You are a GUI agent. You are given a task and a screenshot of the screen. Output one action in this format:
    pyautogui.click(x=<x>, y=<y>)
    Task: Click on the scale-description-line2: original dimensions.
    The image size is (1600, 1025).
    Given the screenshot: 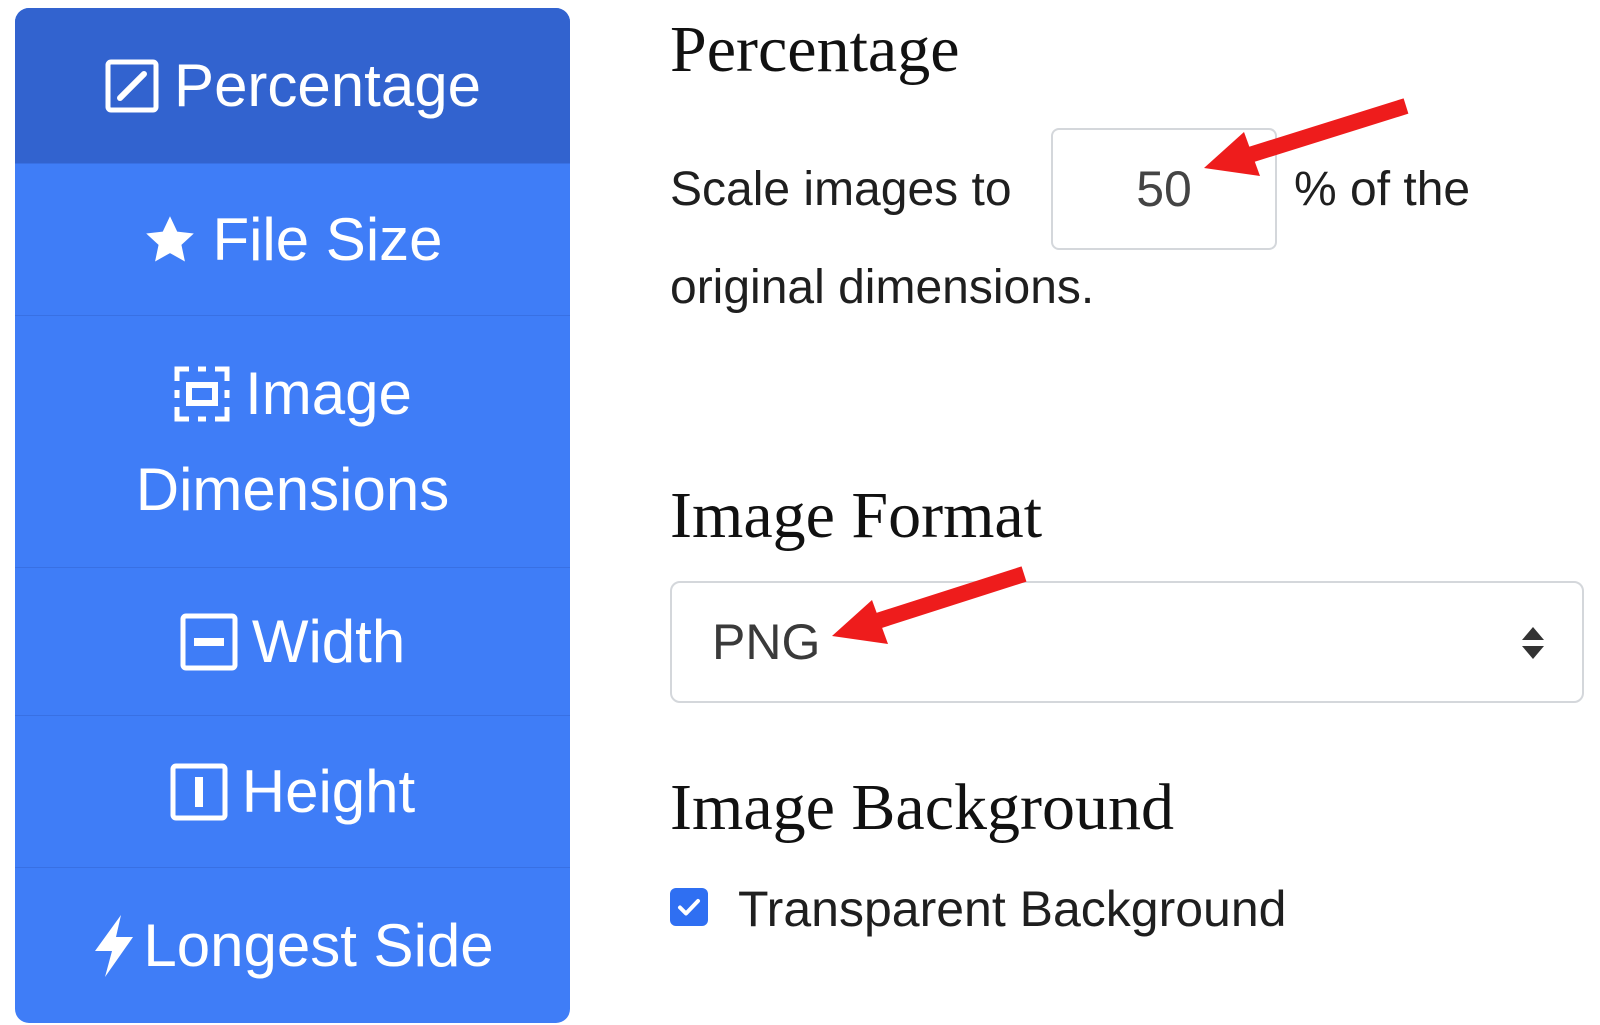 What is the action you would take?
    pyautogui.click(x=882, y=287)
    